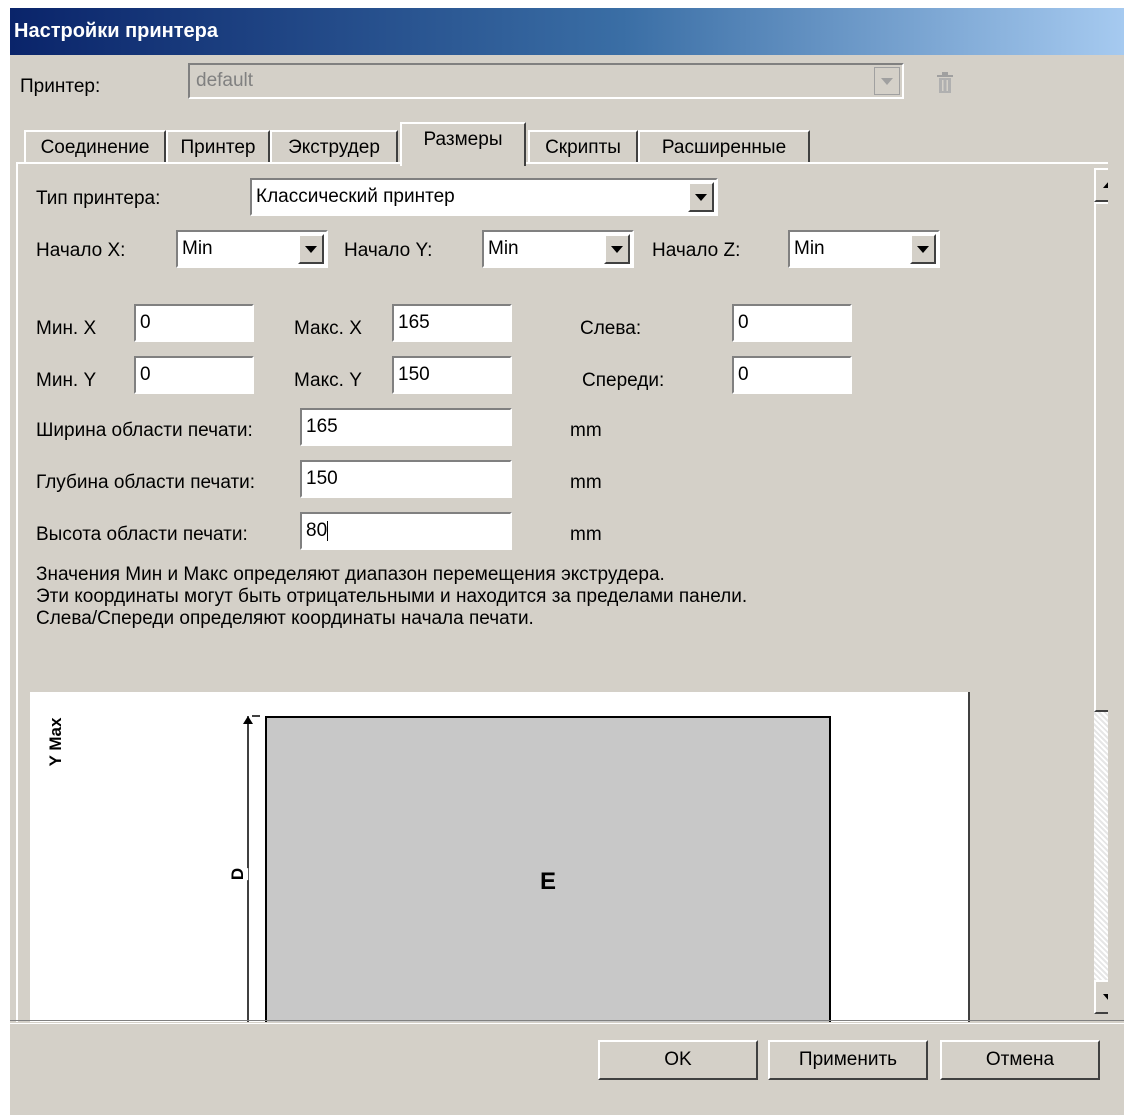 This screenshot has width=1124, height=1115. What do you see at coordinates (611, 328) in the screenshot?
I see `left-label: Слева:` at bounding box center [611, 328].